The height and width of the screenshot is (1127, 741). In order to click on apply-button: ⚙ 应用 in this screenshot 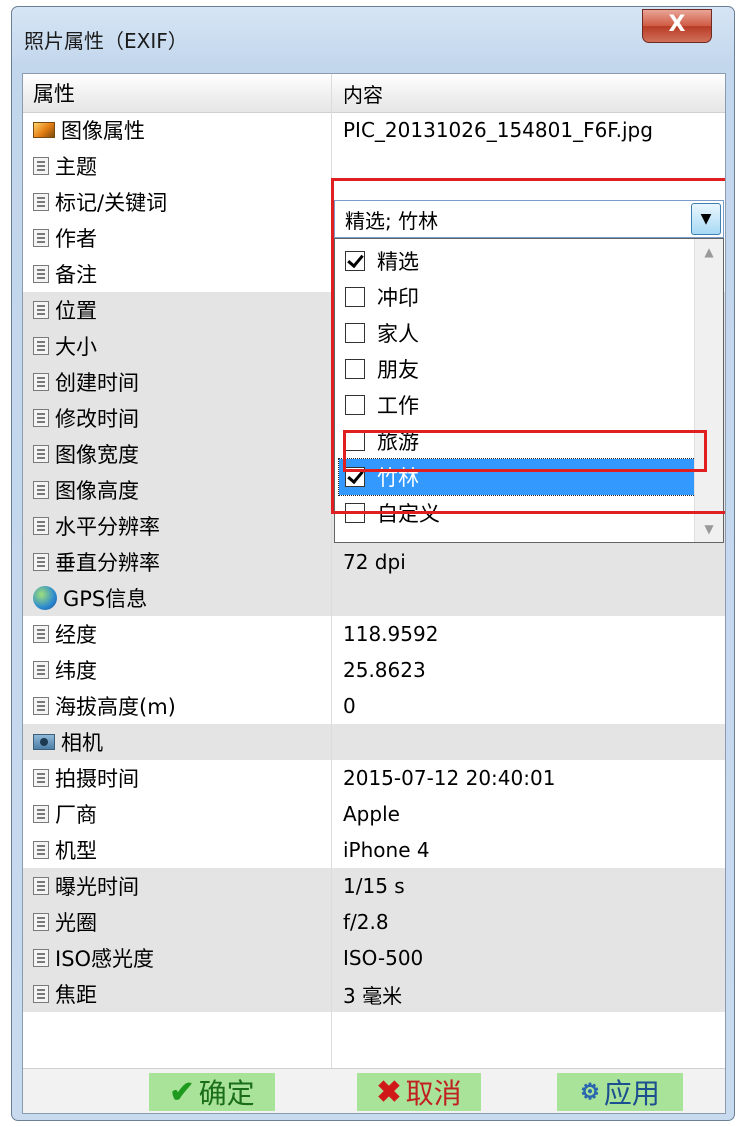, I will do `click(620, 1092)`.